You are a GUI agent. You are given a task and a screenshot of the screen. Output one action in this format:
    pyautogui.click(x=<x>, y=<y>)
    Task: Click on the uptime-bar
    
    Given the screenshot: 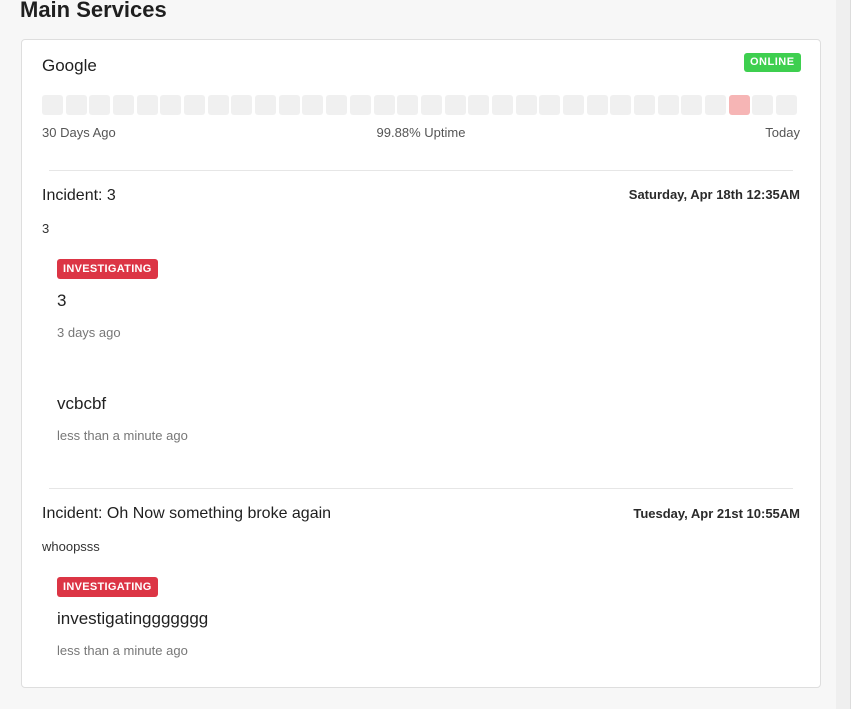 What is the action you would take?
    pyautogui.click(x=422, y=105)
    